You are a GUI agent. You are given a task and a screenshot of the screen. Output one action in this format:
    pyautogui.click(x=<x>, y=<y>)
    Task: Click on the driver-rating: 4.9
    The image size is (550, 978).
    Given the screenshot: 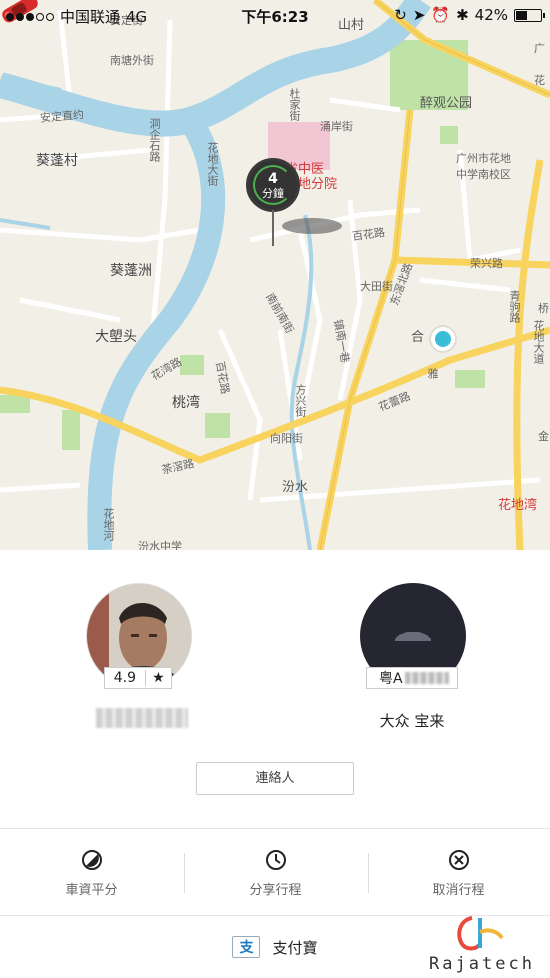 What is the action you would take?
    pyautogui.click(x=125, y=678)
    